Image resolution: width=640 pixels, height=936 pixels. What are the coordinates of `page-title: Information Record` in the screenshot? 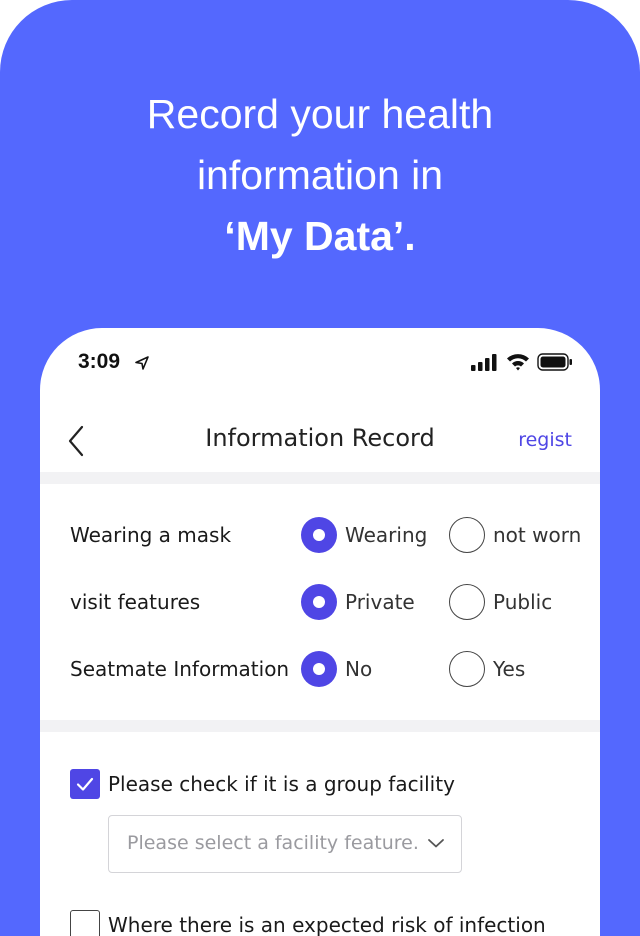 It's located at (320, 438).